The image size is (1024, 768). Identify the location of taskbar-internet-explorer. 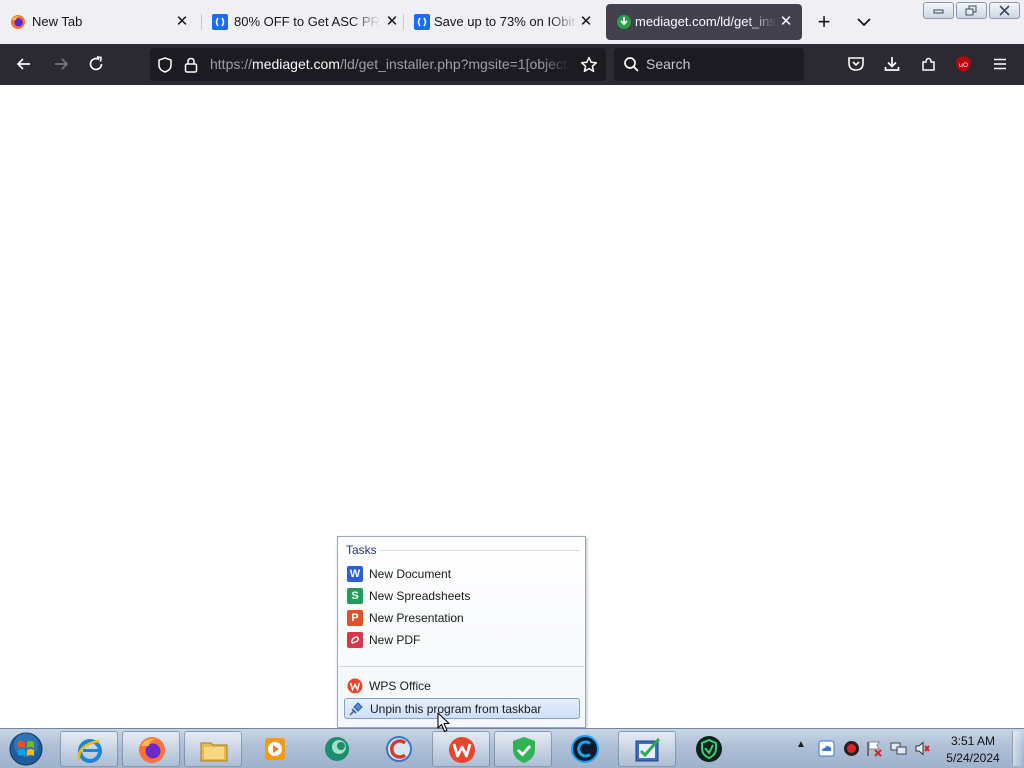
(89, 749).